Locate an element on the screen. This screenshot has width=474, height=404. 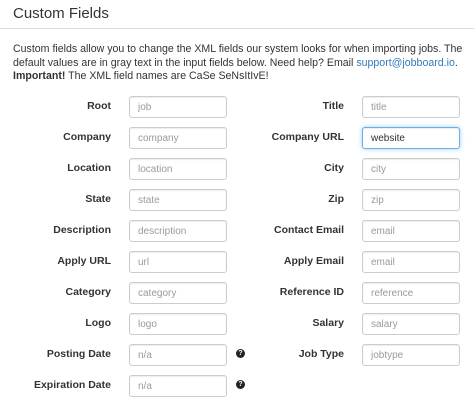
city-label: City is located at coordinates (334, 168).